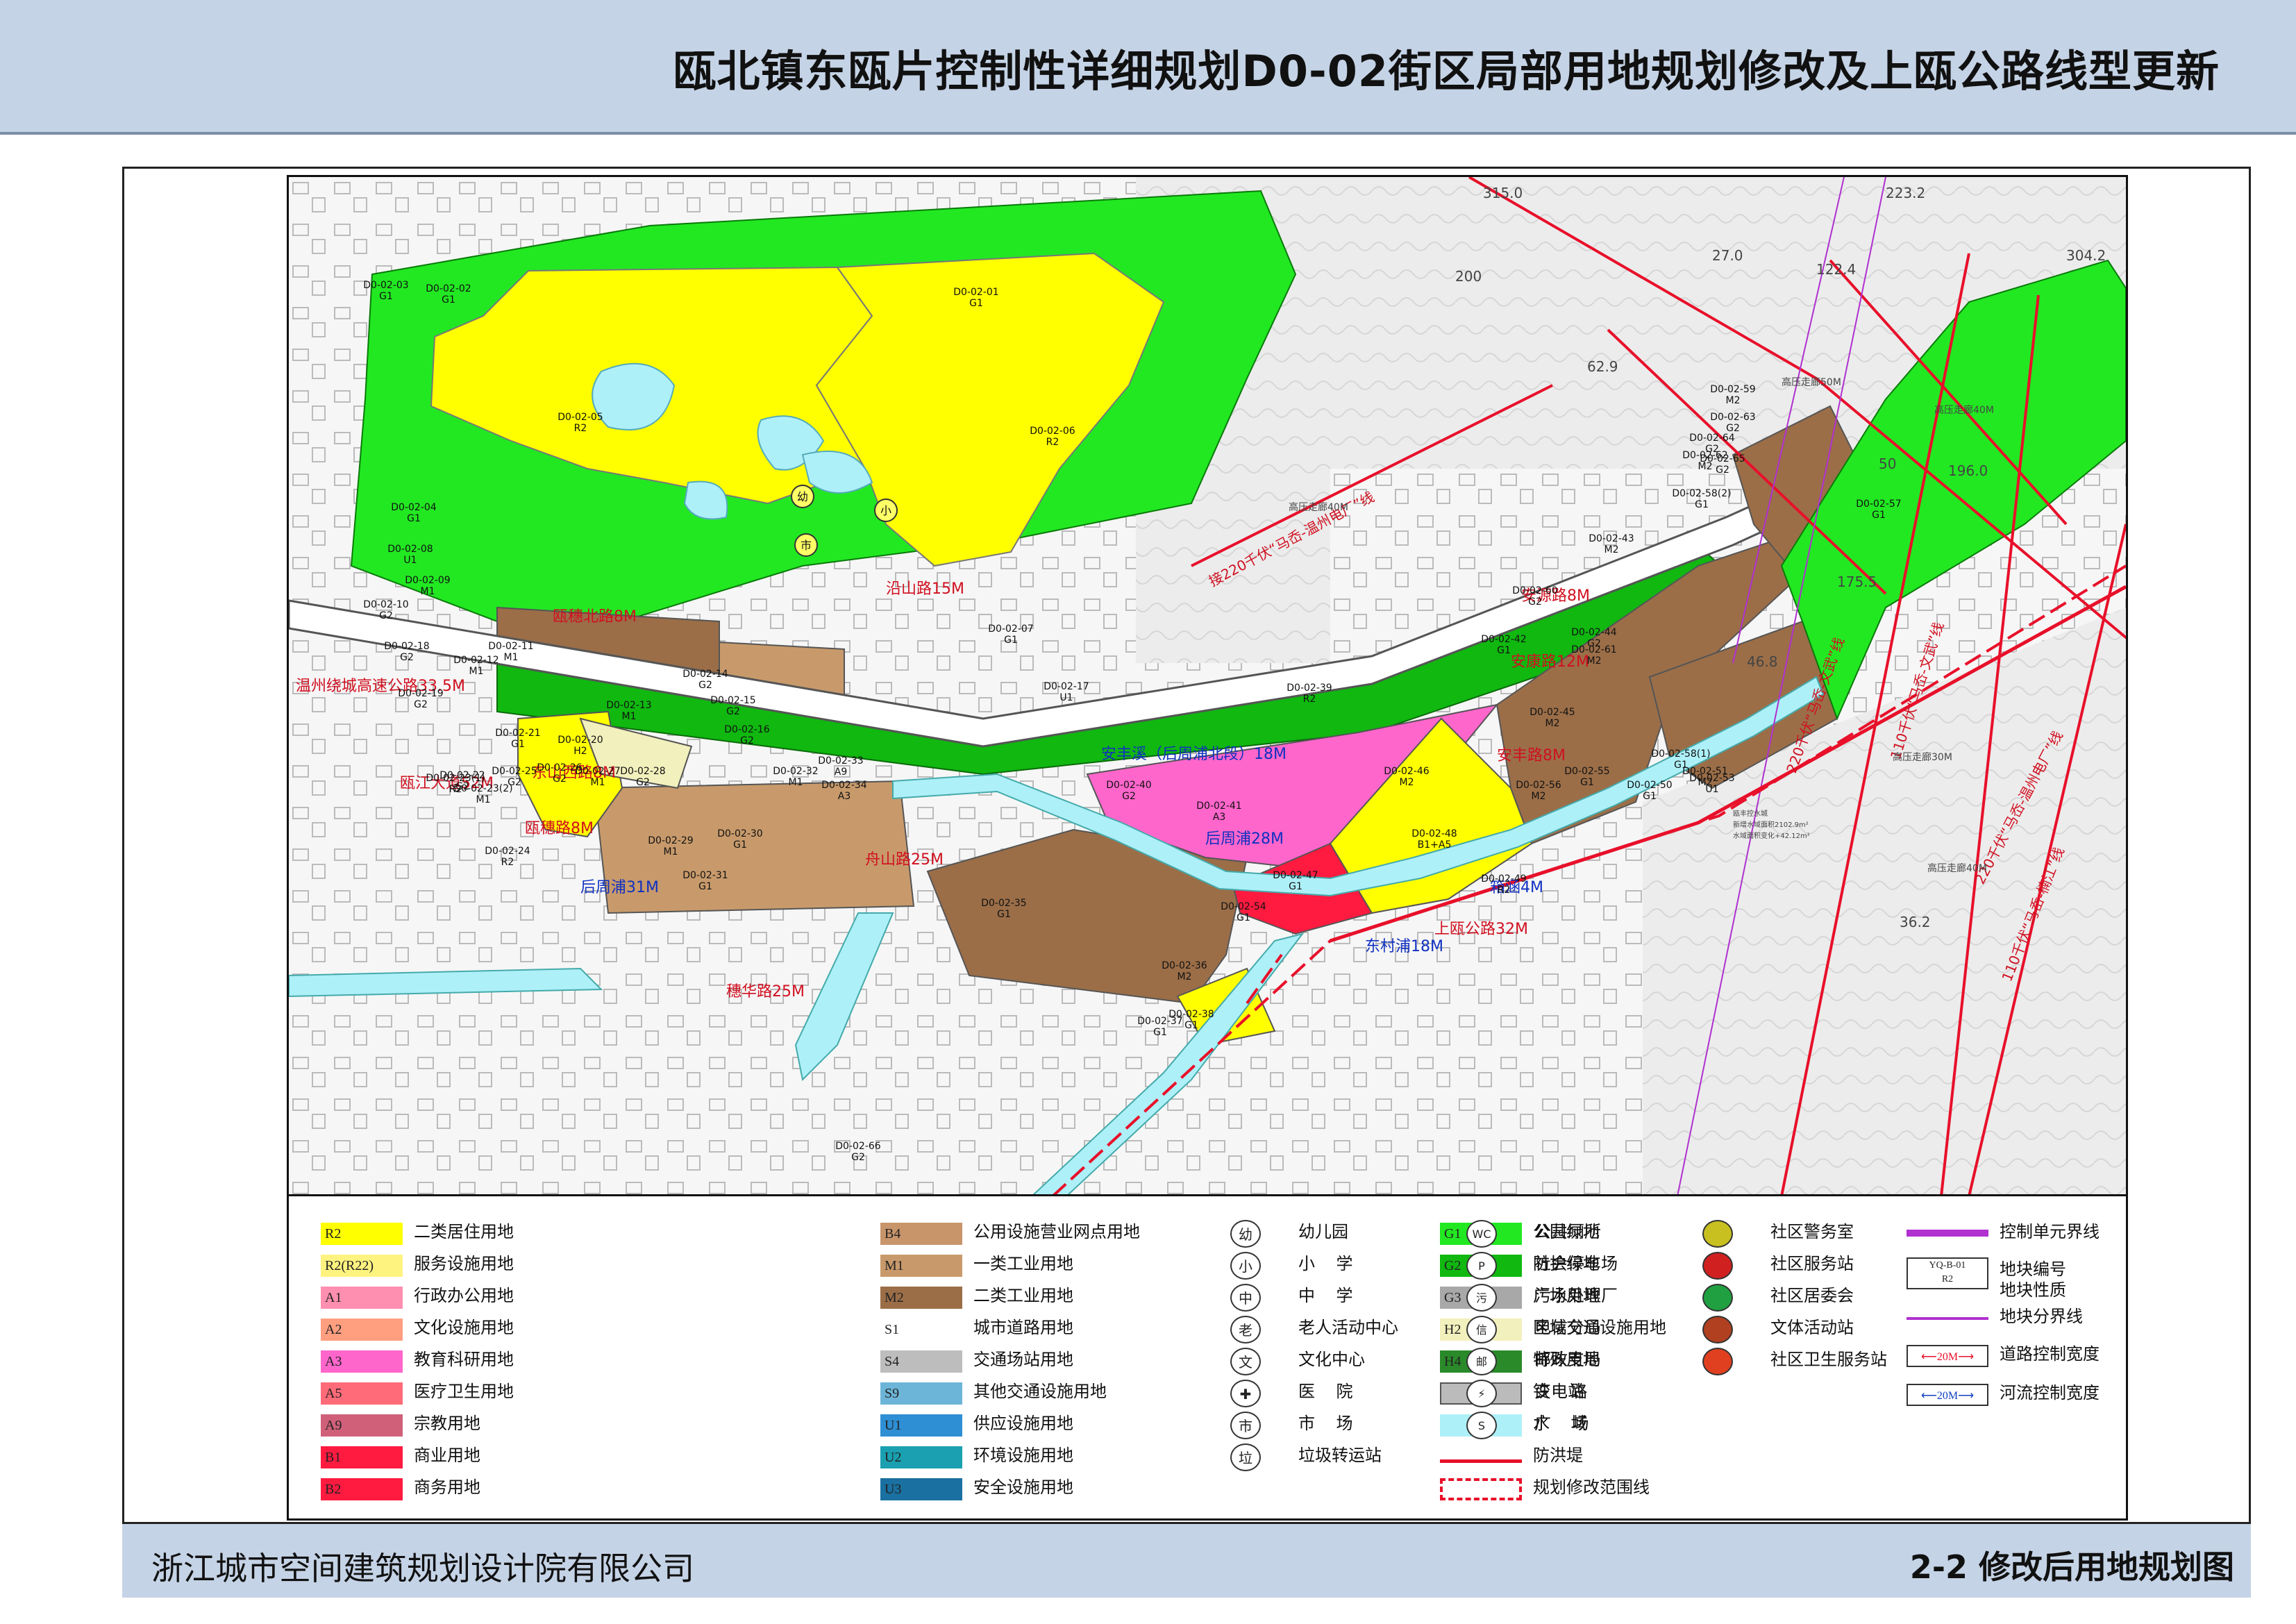  I want to click on plot-id-label: D0-02-36, so click(1184, 966).